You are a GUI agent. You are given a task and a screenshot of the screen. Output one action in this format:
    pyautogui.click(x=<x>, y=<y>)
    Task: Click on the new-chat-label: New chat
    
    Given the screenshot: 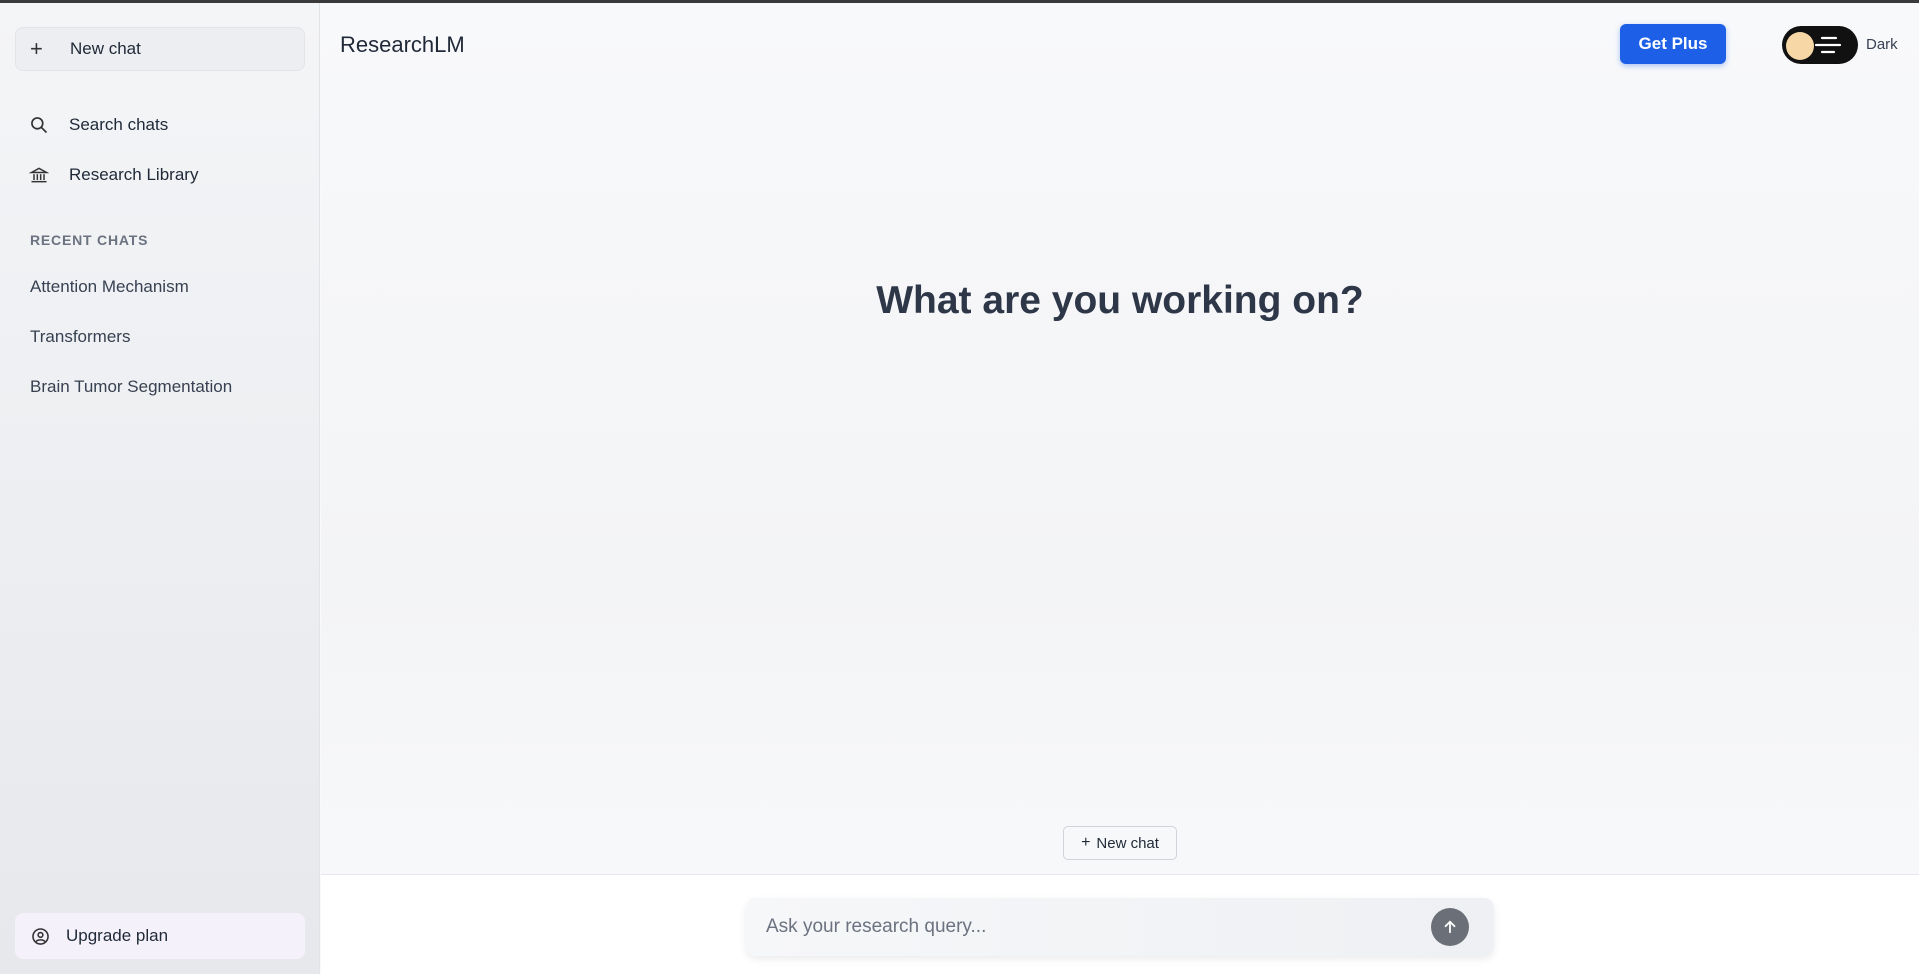 What is the action you would take?
    pyautogui.click(x=105, y=48)
    